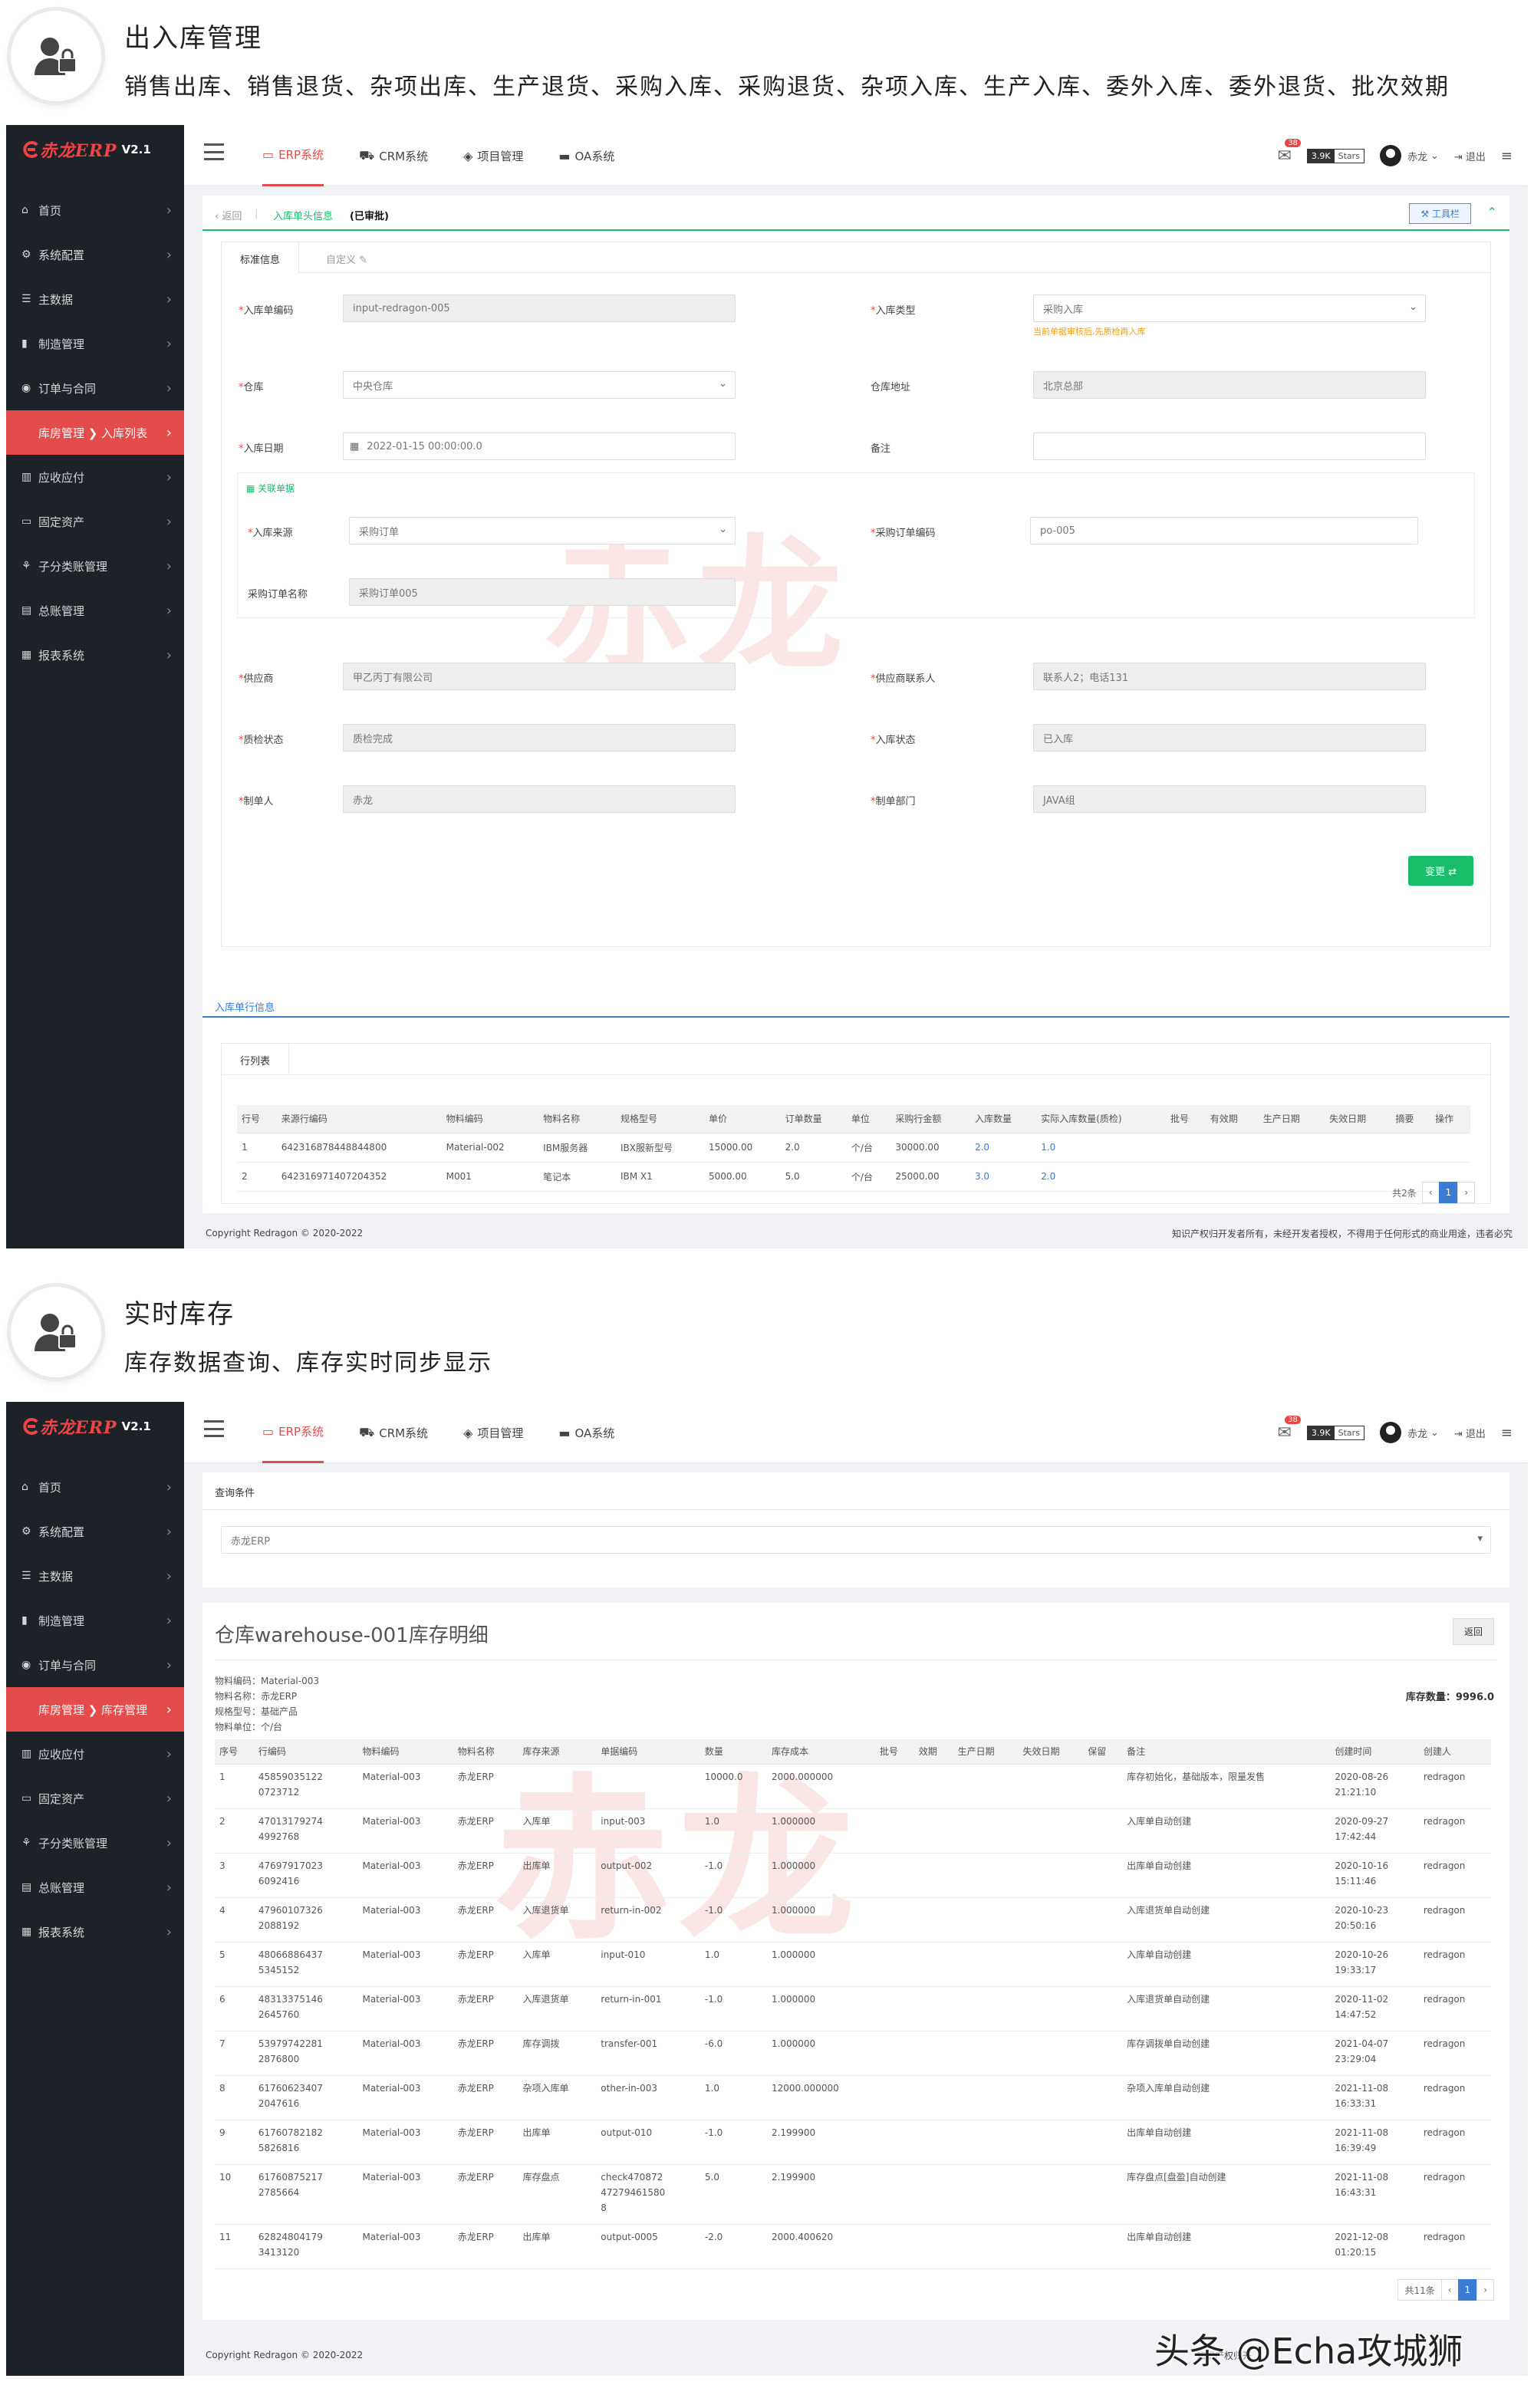 The height and width of the screenshot is (2408, 1534). Describe the element at coordinates (341, 260) in the screenshot. I see `tab-custom-label: 自定义` at that location.